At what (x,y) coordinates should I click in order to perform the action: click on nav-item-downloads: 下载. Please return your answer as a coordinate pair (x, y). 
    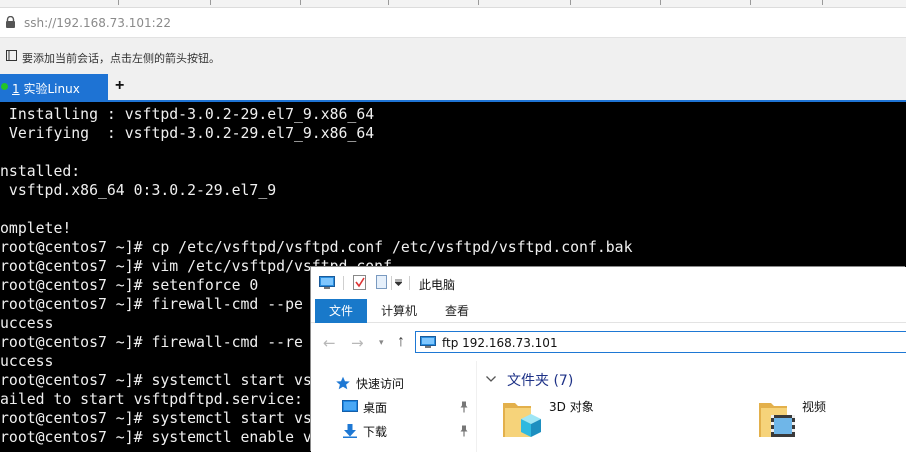
    Looking at the image, I should click on (393, 431).